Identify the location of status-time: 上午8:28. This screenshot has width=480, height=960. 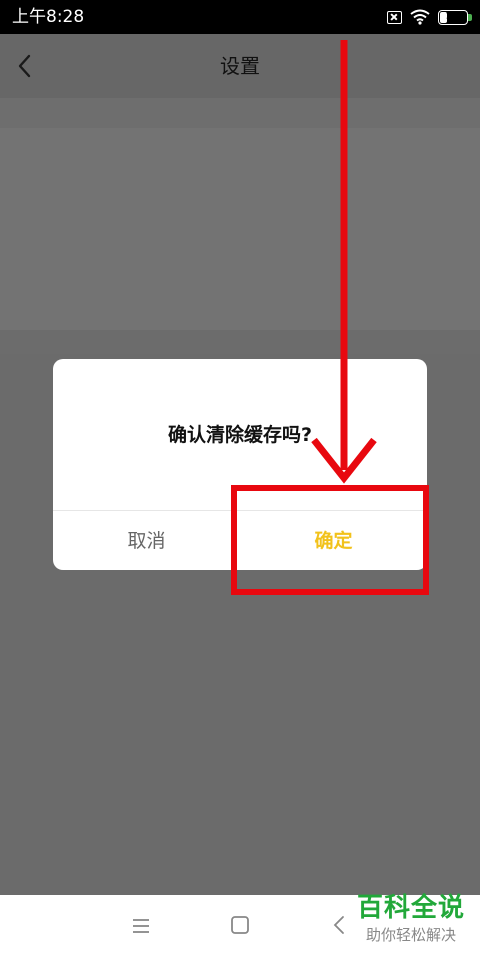
(48, 17).